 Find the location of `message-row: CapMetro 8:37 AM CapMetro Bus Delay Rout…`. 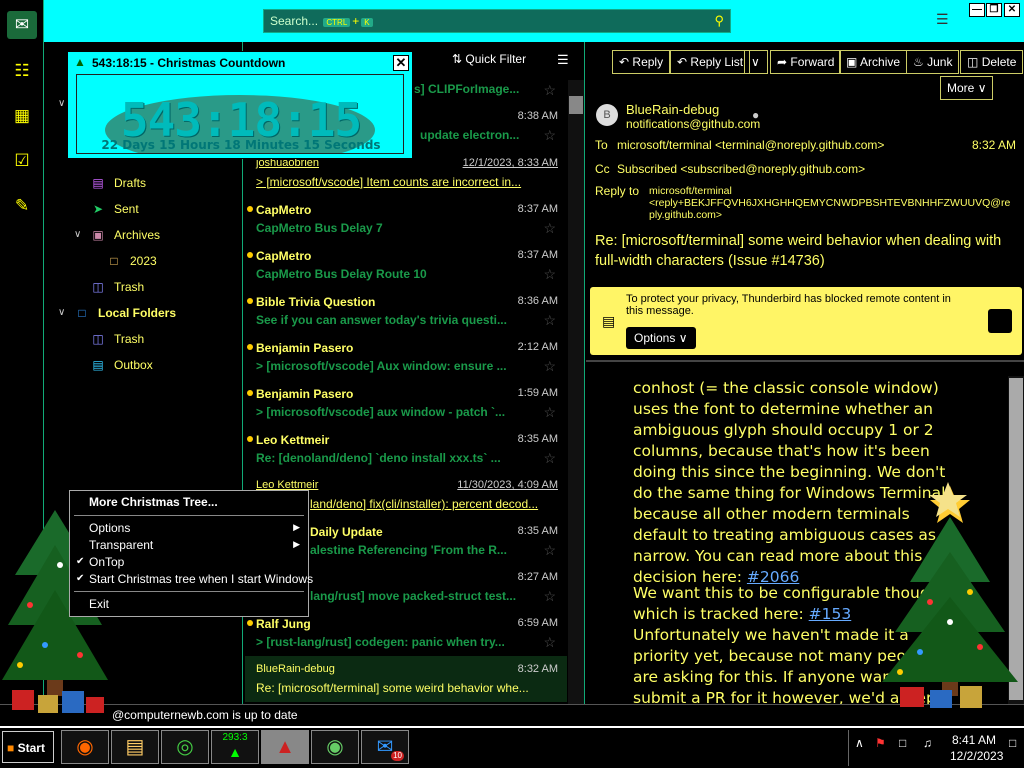

message-row: CapMetro 8:37 AM CapMetro Bus Delay Rout… is located at coordinates (402, 267).